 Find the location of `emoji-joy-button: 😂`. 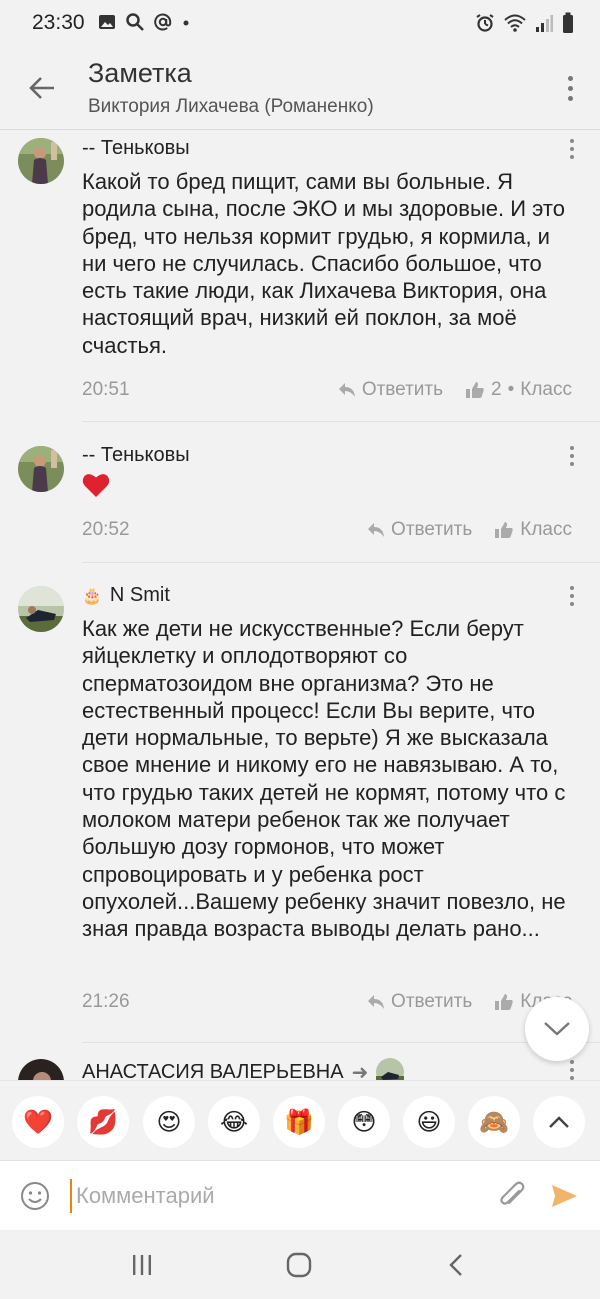

emoji-joy-button: 😂 is located at coordinates (234, 1122).